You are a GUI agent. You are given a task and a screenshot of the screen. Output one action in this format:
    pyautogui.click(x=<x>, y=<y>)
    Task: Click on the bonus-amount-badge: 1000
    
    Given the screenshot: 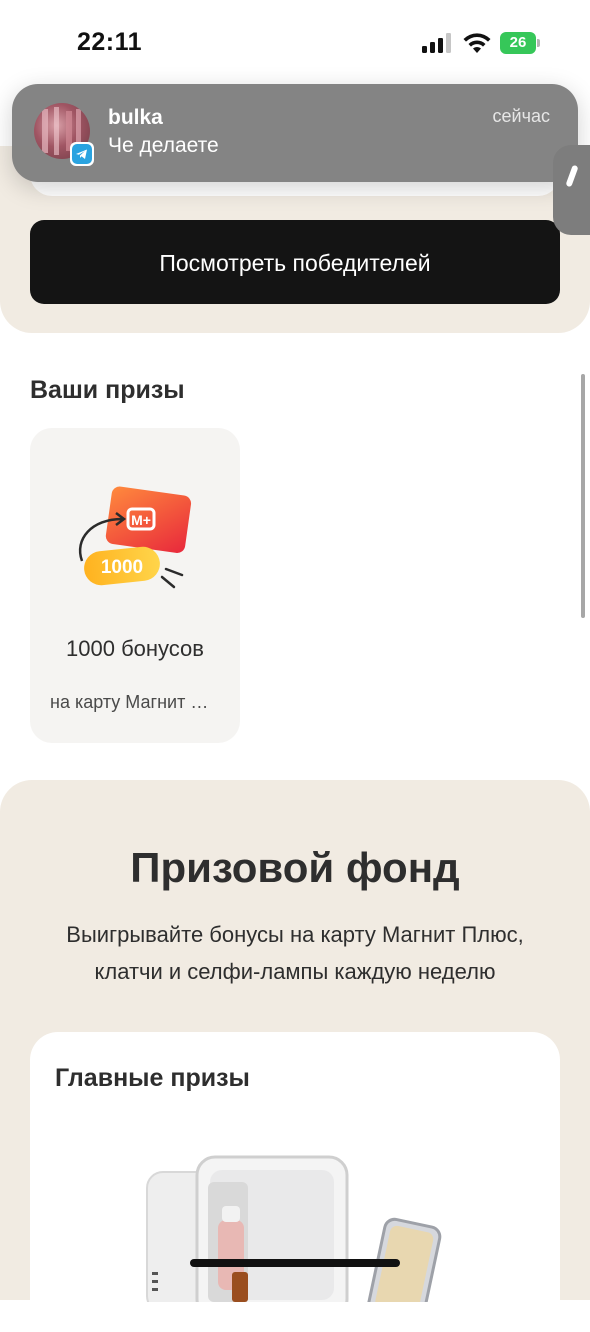 What is the action you would take?
    pyautogui.click(x=122, y=567)
    